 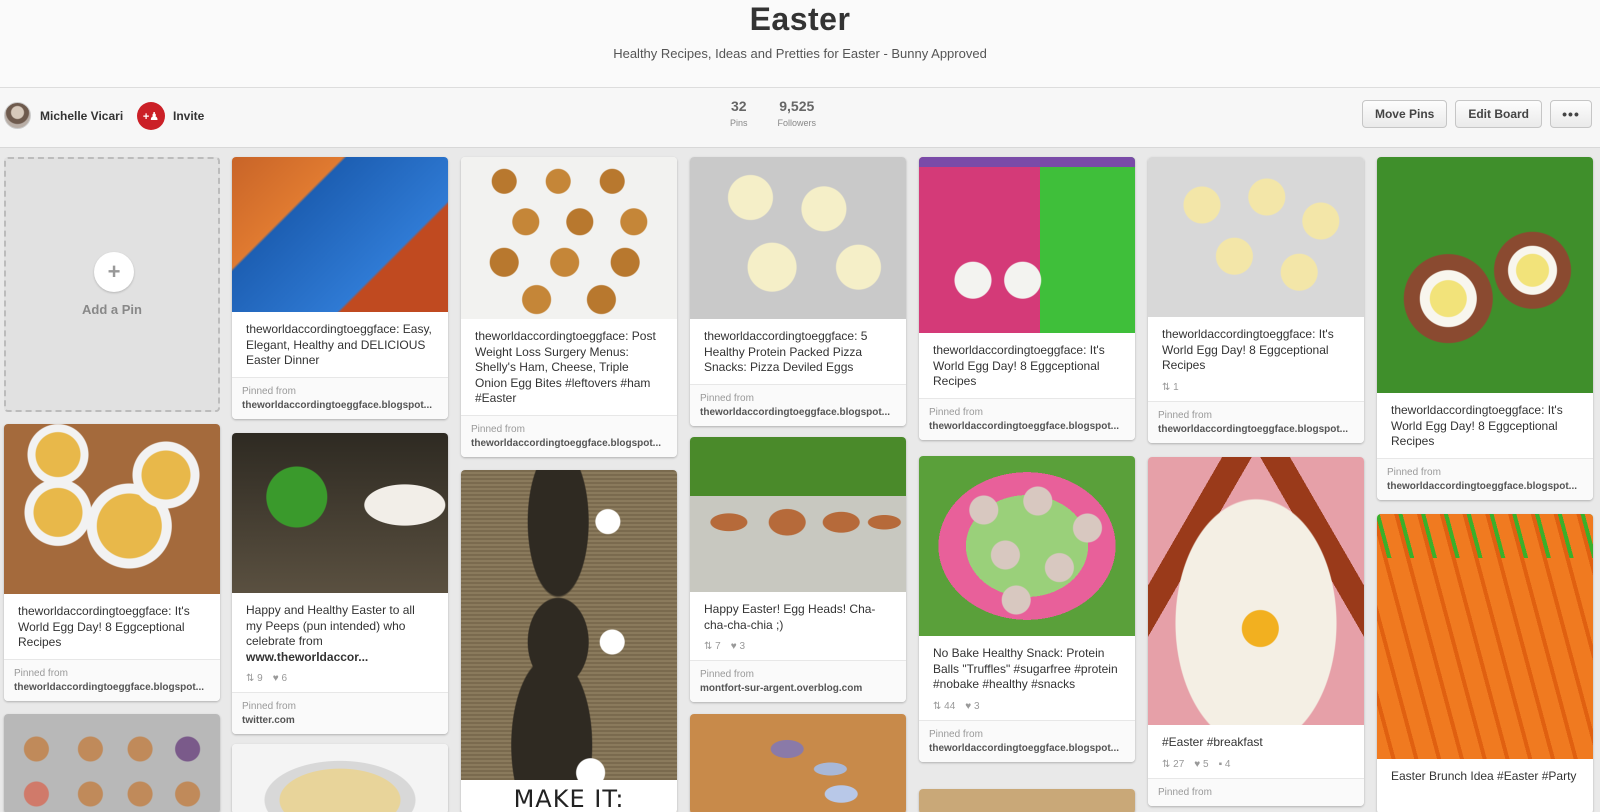 What do you see at coordinates (739, 123) in the screenshot?
I see `pins-count-label: Pins` at bounding box center [739, 123].